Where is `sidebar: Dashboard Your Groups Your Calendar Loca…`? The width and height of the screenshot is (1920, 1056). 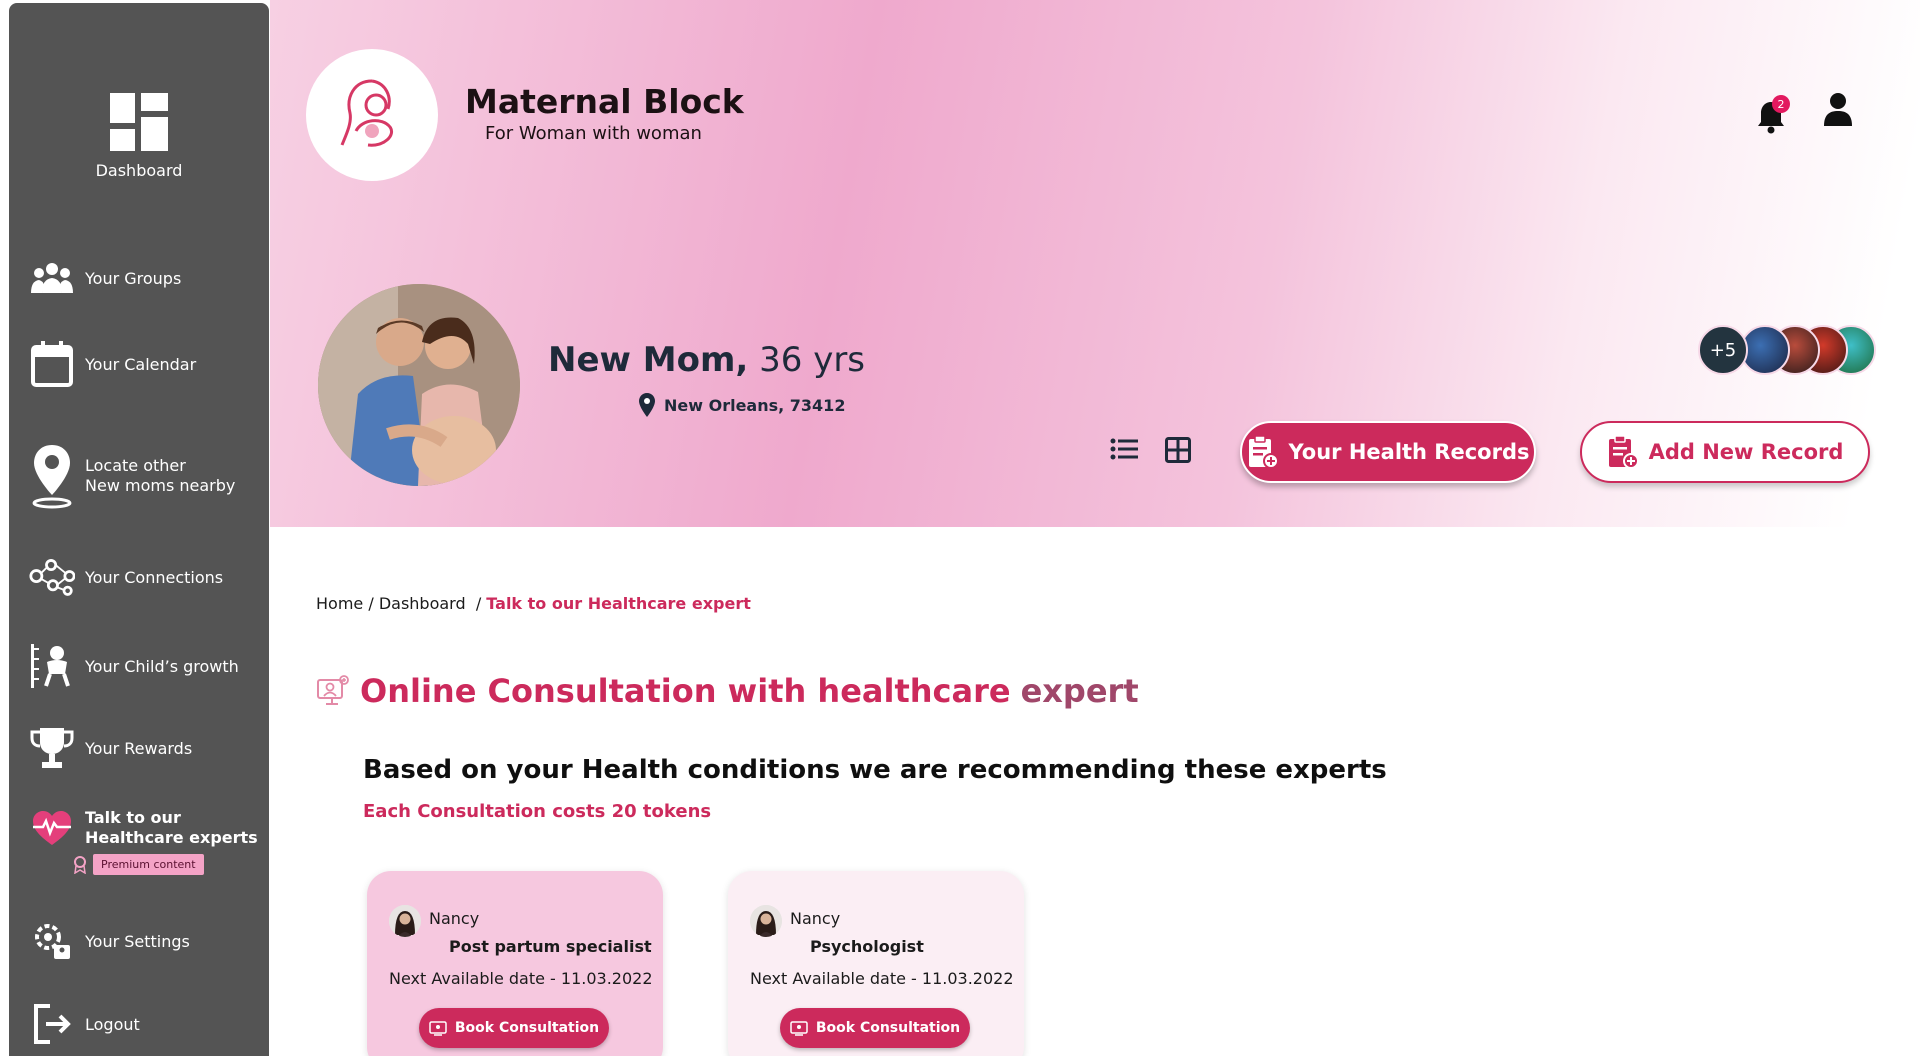
sidebar: Dashboard Your Groups Your Calendar Loca… is located at coordinates (139, 529).